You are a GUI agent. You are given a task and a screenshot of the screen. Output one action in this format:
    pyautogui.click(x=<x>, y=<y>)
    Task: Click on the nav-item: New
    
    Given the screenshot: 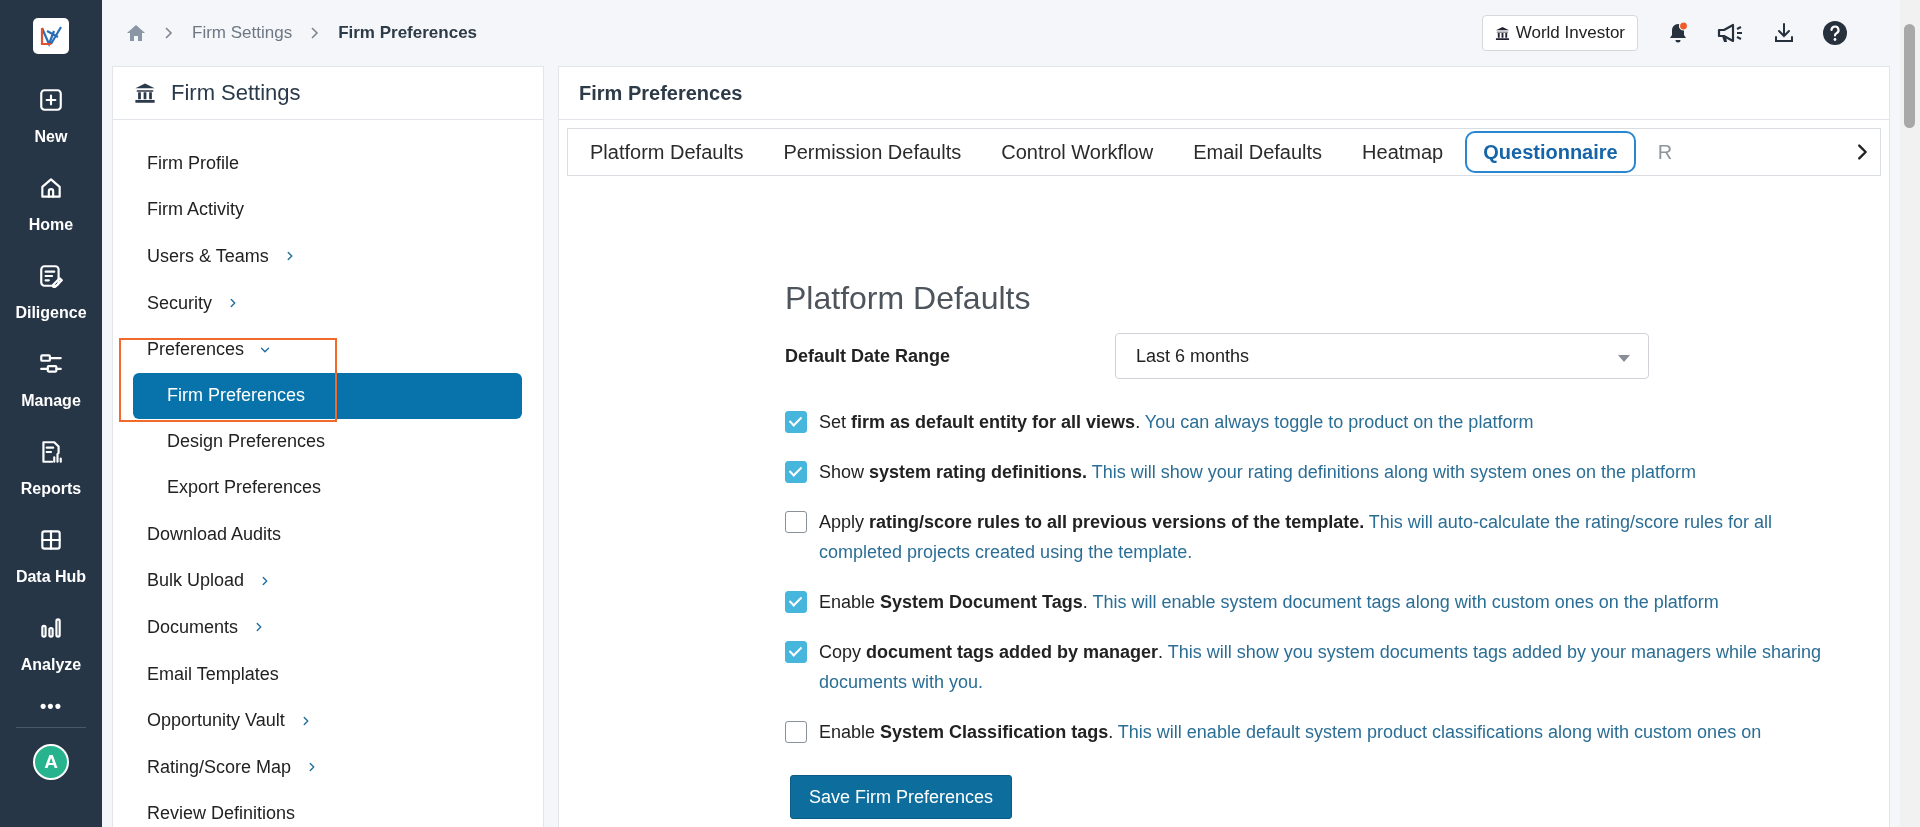 What is the action you would take?
    pyautogui.click(x=51, y=116)
    